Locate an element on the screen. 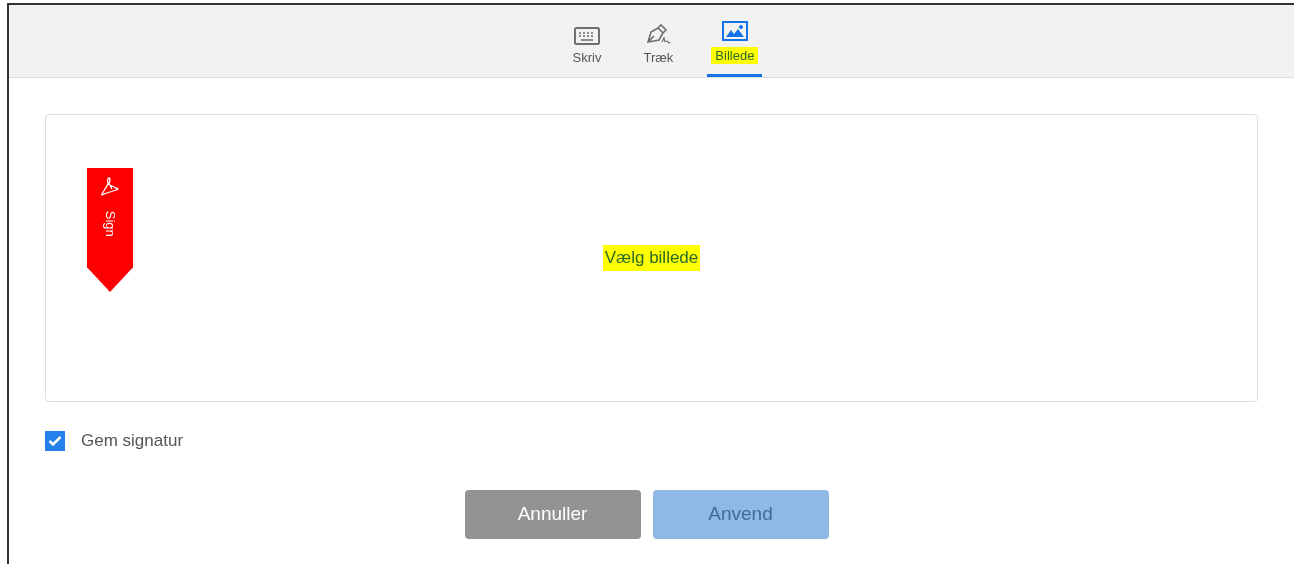 The height and width of the screenshot is (564, 1299). acrobat-logo-icon is located at coordinates (110, 187).